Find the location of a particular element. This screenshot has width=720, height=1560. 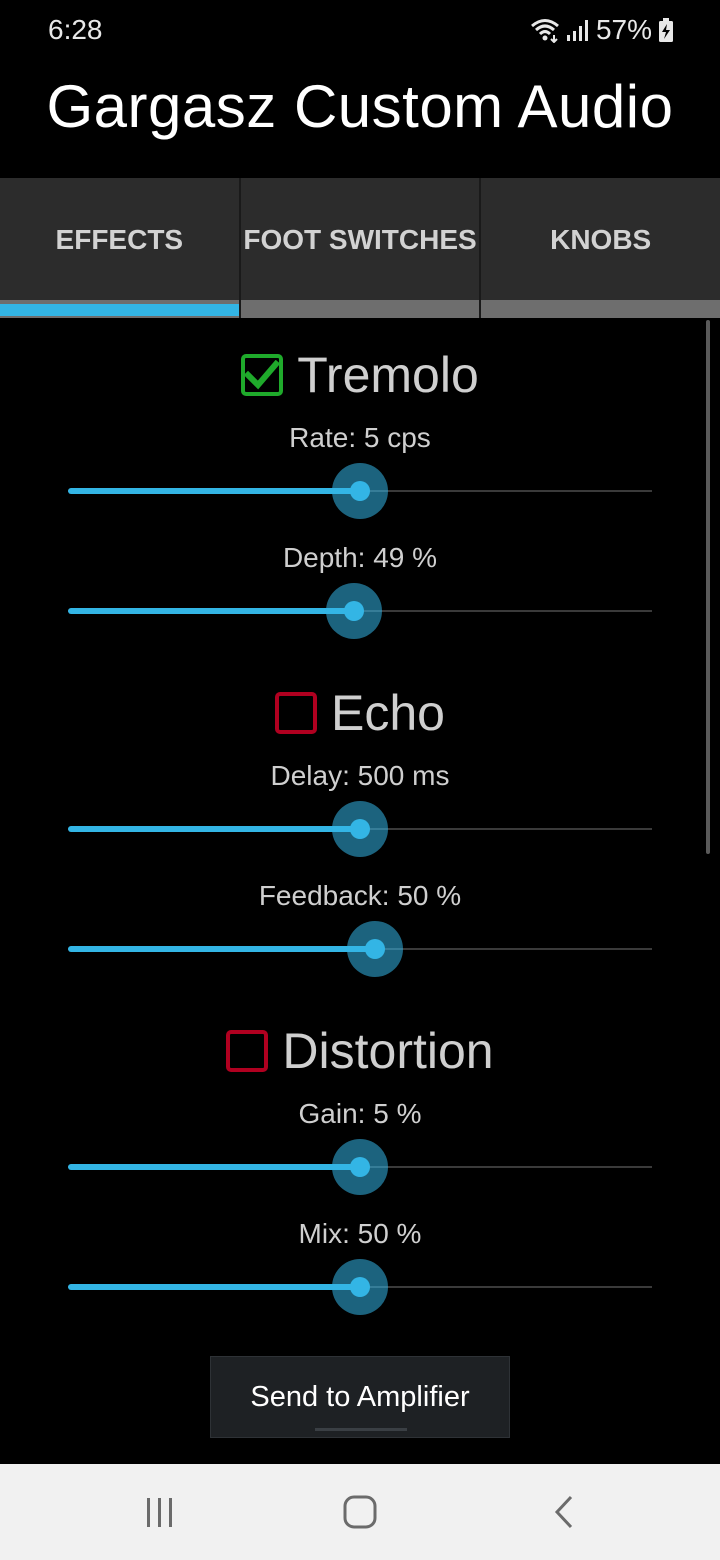

effect-header-tremolo: Tremolo is located at coordinates (360, 375).